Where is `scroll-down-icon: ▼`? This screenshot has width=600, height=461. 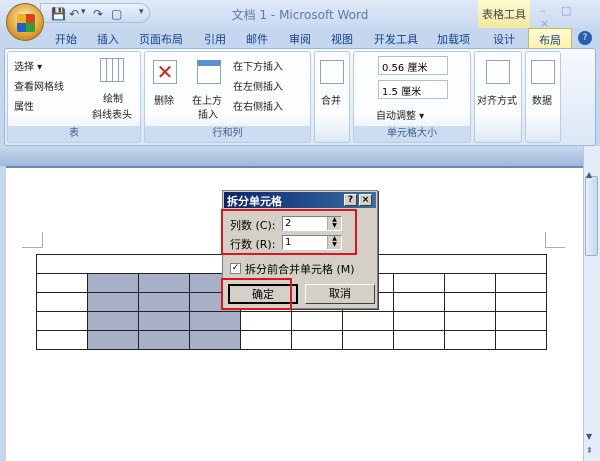
scroll-down-icon: ▼ is located at coordinates (589, 436).